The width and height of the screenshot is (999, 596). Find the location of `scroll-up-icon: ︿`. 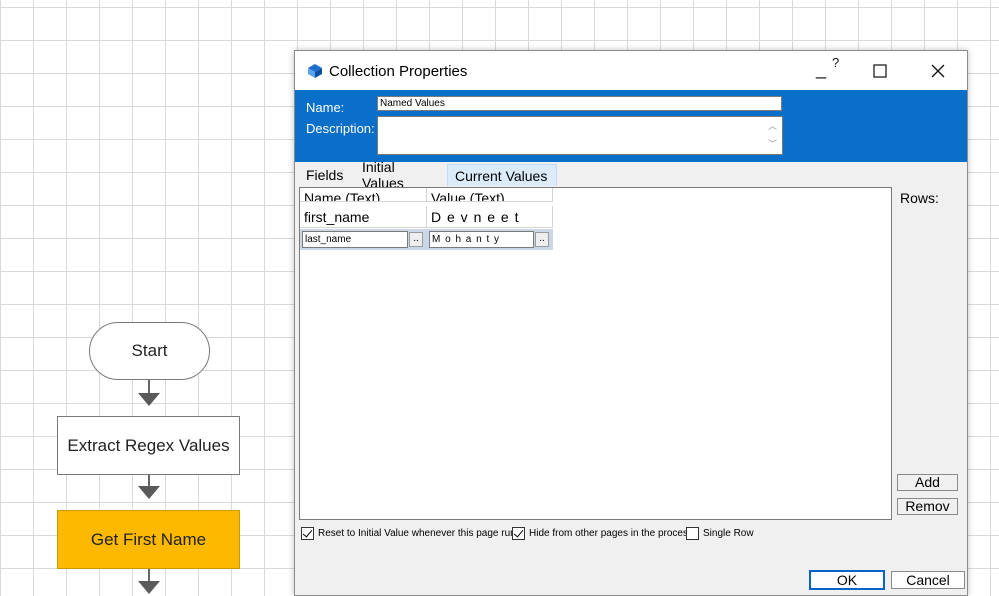

scroll-up-icon: ︿ is located at coordinates (772, 125).